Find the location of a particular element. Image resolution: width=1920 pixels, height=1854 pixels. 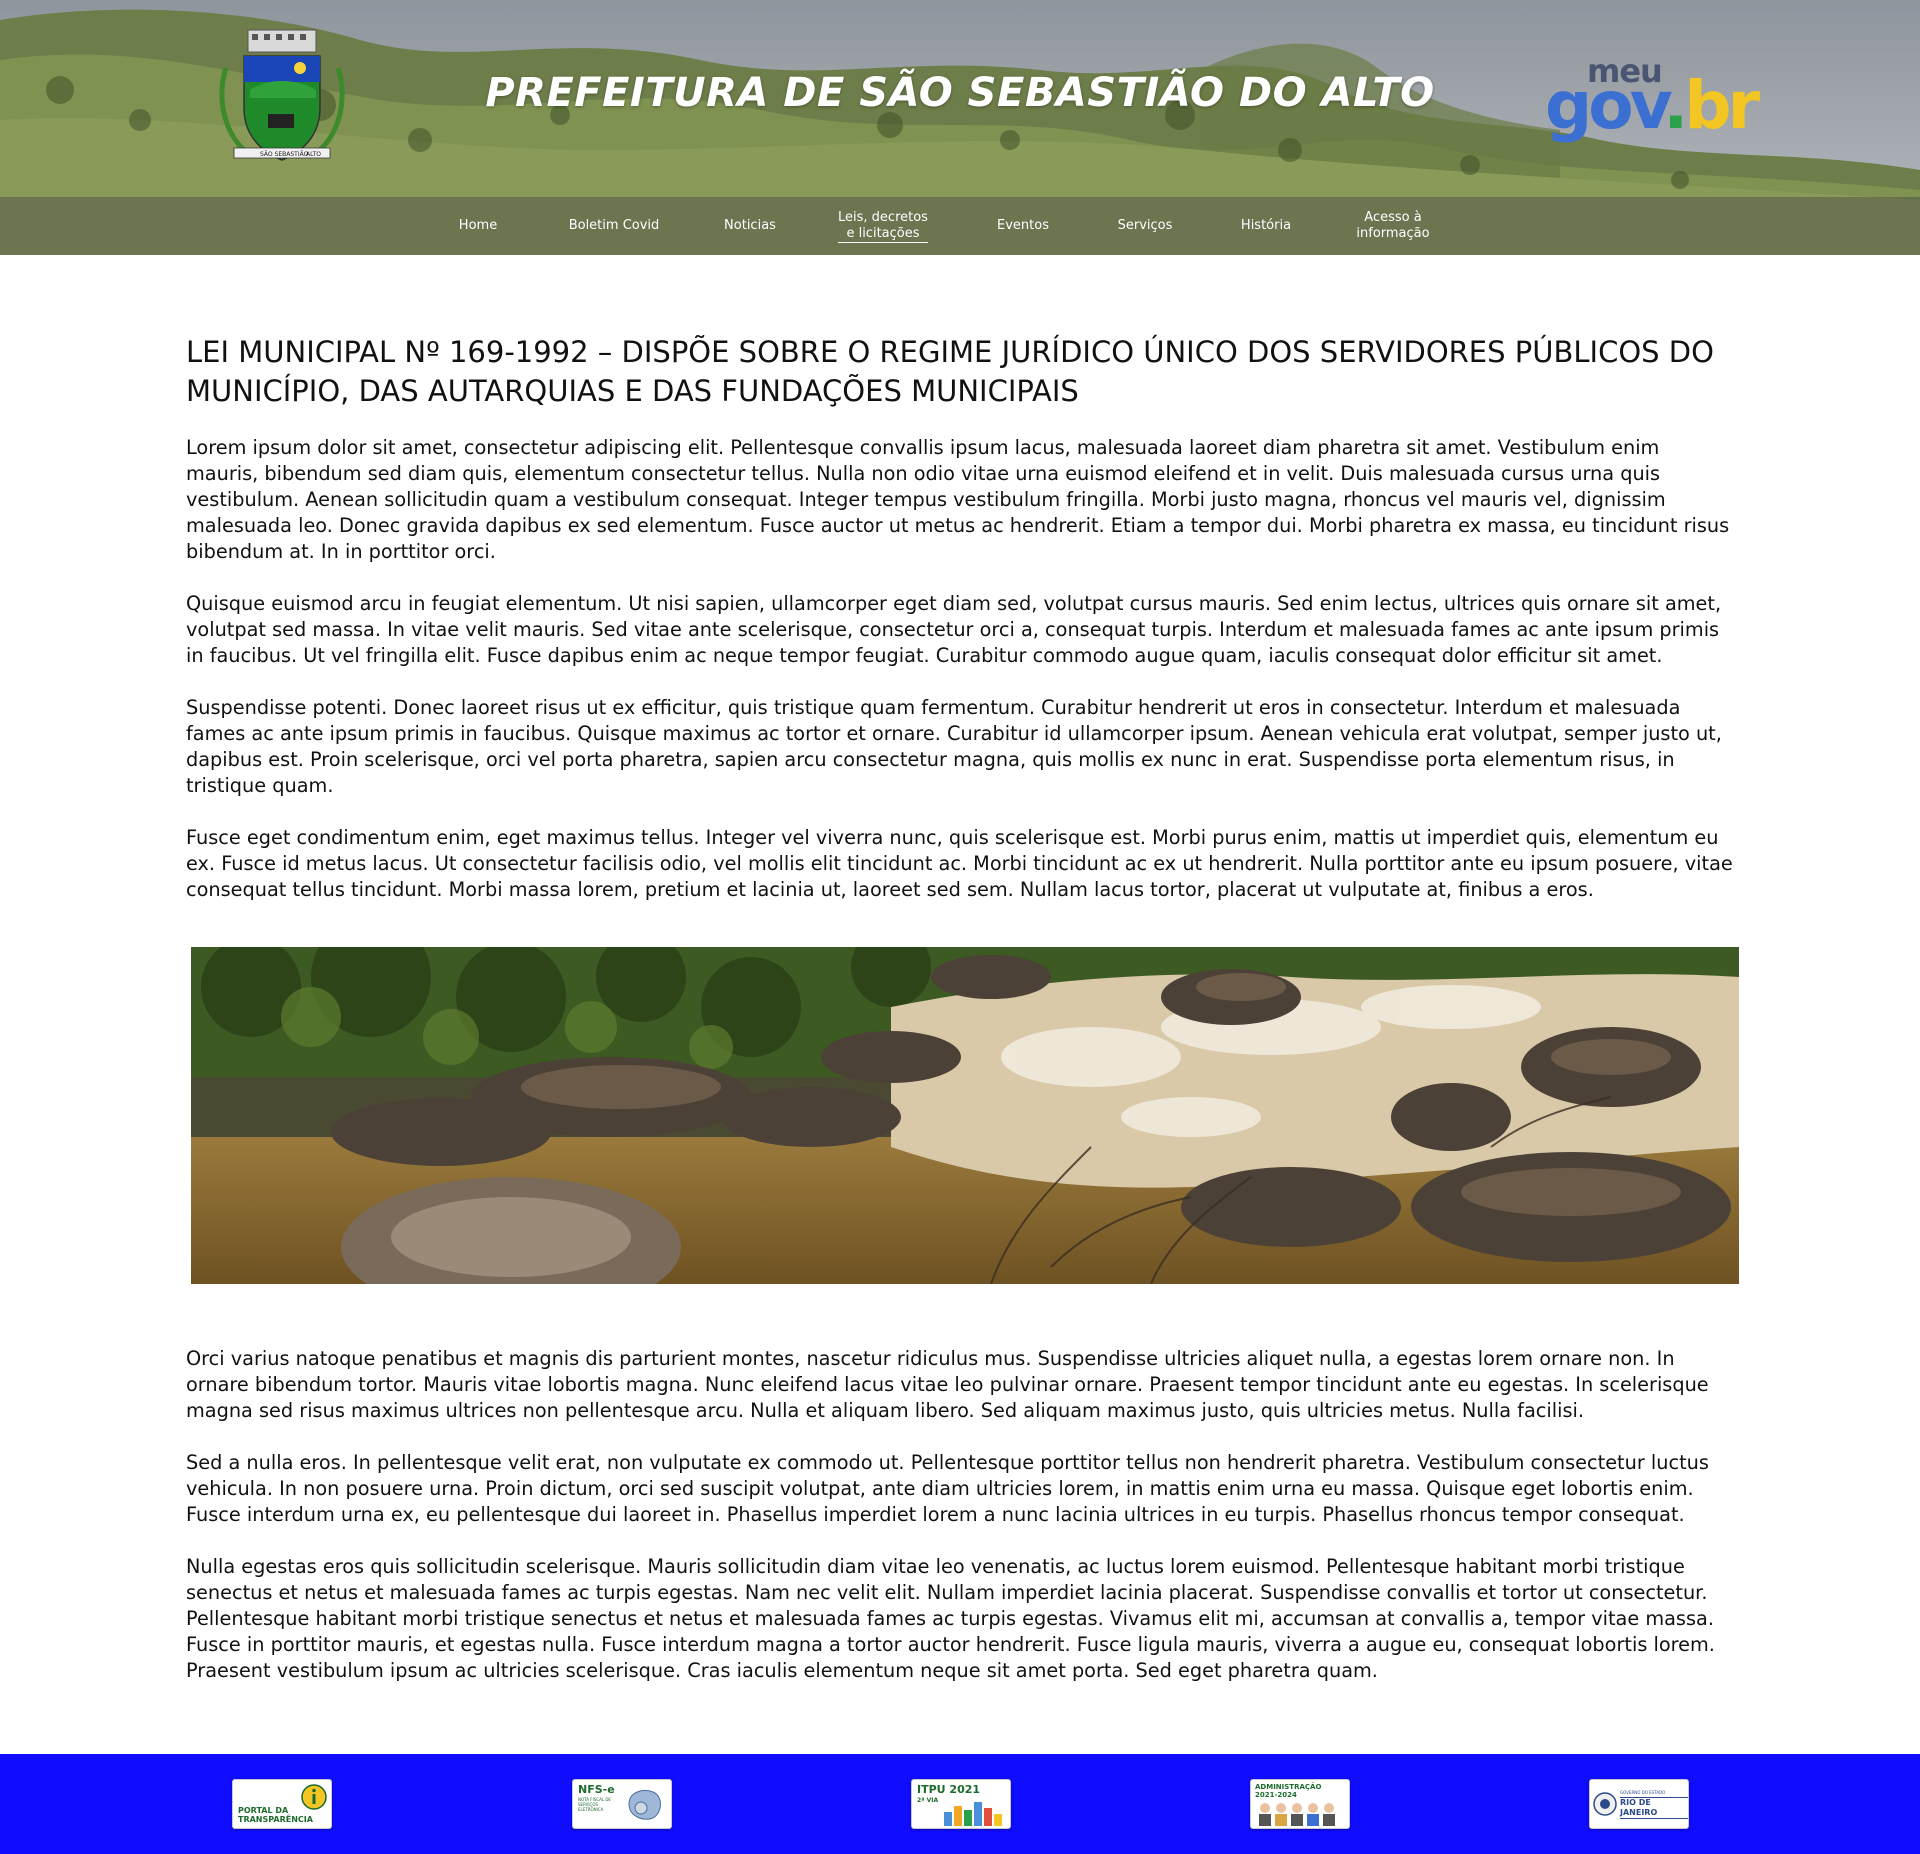

nav-item-historia: História is located at coordinates (1266, 226).